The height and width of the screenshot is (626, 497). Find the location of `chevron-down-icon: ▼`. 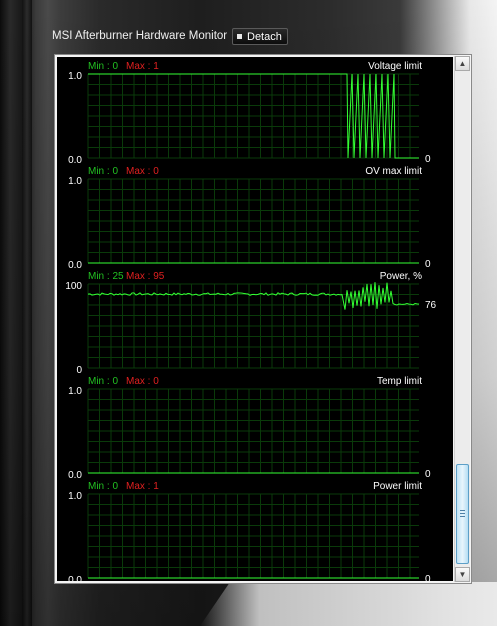

chevron-down-icon: ▼ is located at coordinates (462, 574).